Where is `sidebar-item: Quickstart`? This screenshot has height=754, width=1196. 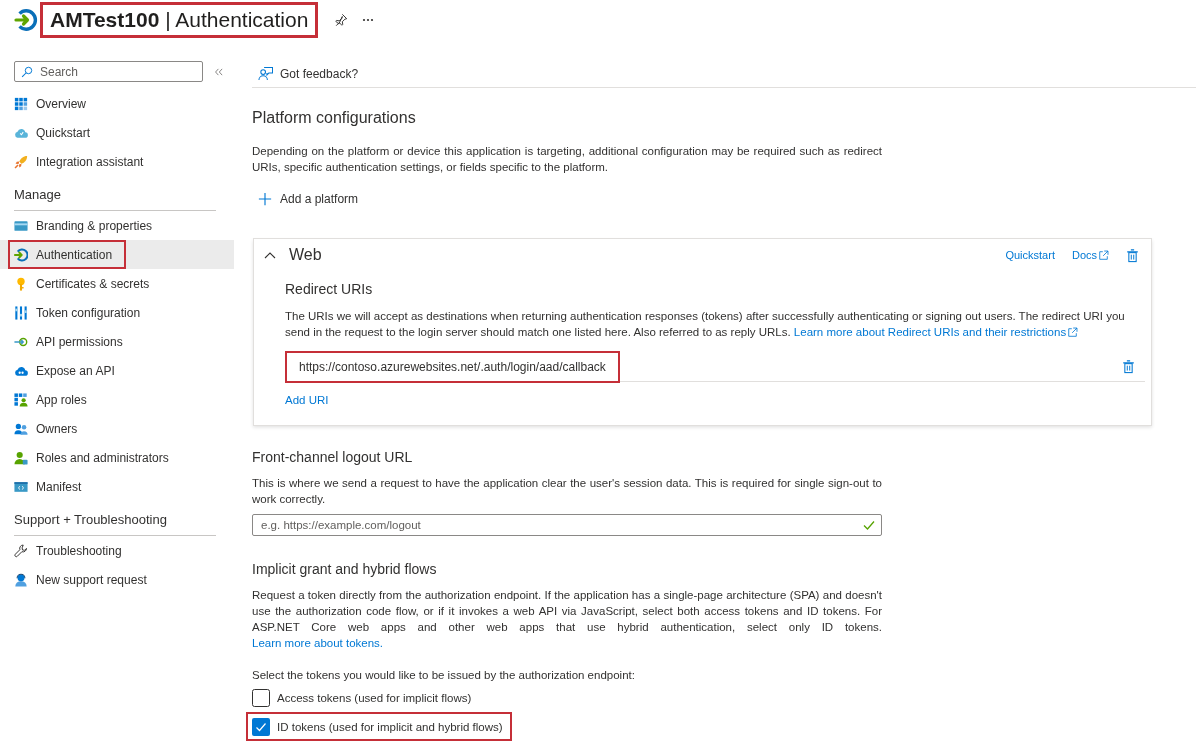 sidebar-item: Quickstart is located at coordinates (117, 132).